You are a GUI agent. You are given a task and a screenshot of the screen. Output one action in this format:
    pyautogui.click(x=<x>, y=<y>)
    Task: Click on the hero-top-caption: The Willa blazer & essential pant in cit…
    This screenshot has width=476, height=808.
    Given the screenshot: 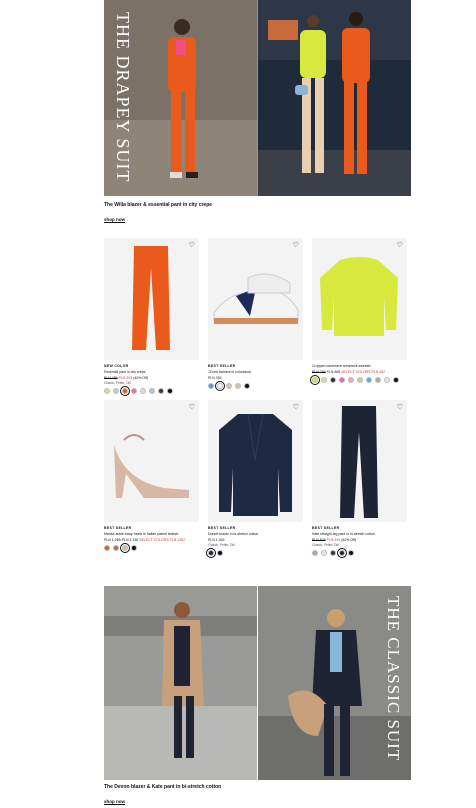 What is the action you would take?
    pyautogui.click(x=158, y=205)
    